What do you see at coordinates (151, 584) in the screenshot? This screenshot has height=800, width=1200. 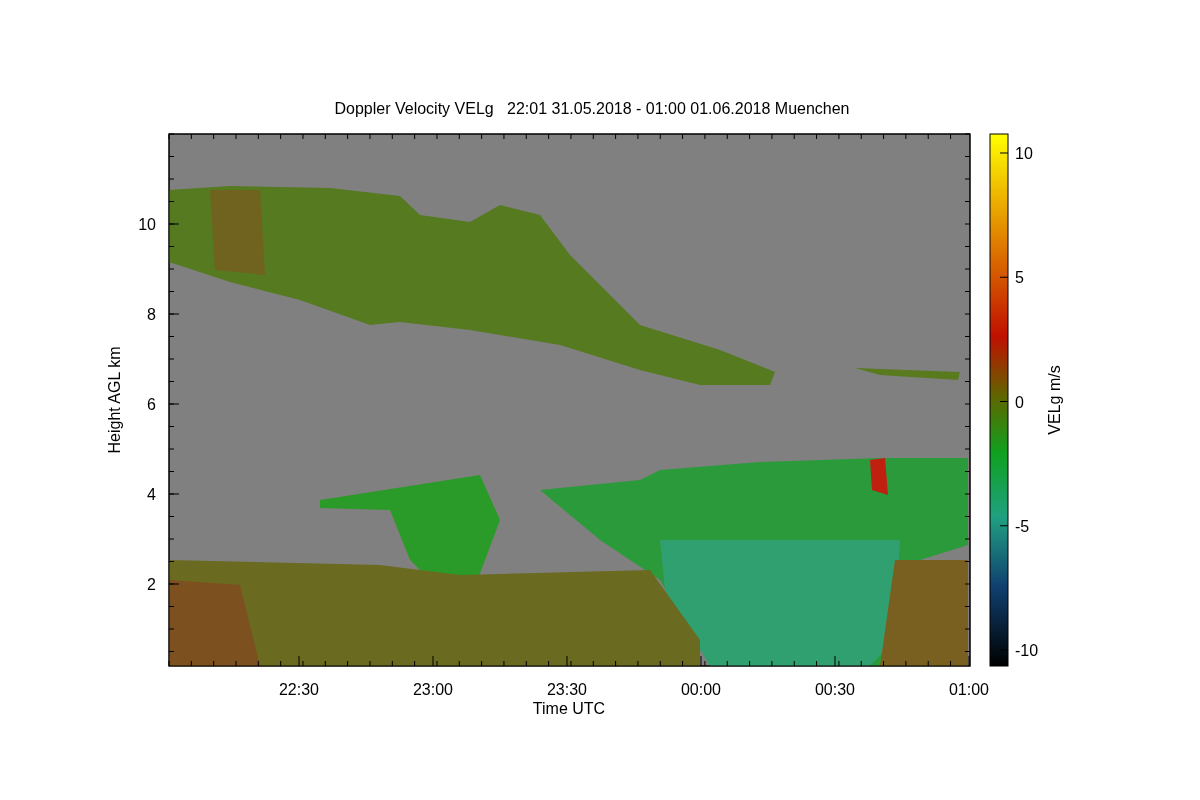 I see `y-tick-label: 2` at bounding box center [151, 584].